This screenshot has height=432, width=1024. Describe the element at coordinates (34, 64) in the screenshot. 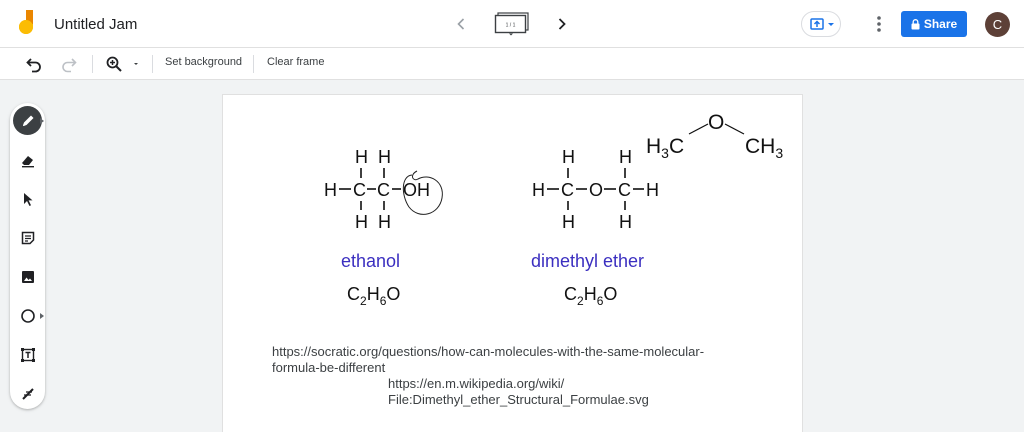

I see `undo-icon` at that location.